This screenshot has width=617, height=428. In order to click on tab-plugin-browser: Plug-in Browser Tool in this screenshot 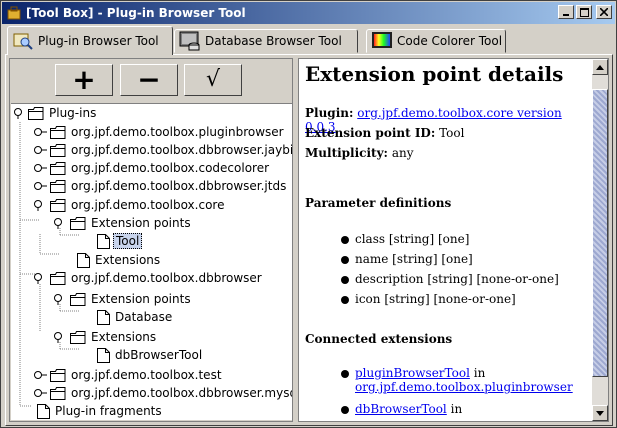, I will do `click(90, 40)`.